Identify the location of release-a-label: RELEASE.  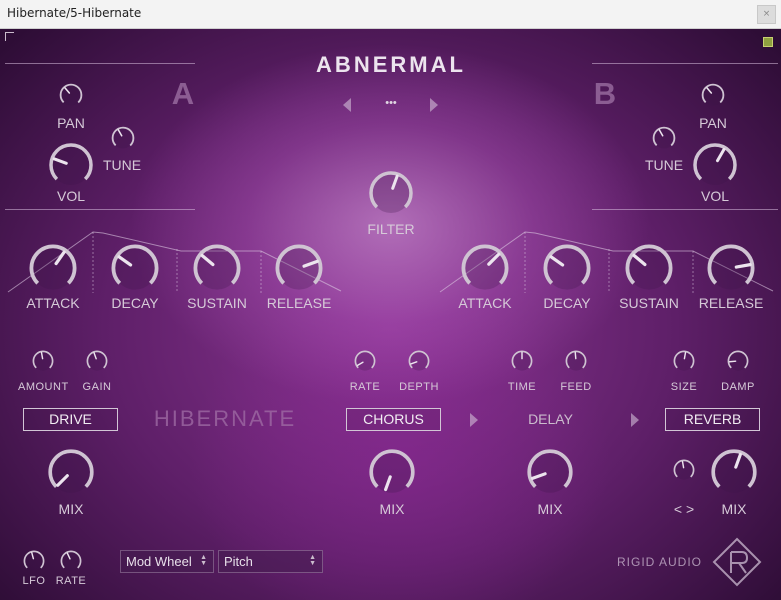
(299, 303).